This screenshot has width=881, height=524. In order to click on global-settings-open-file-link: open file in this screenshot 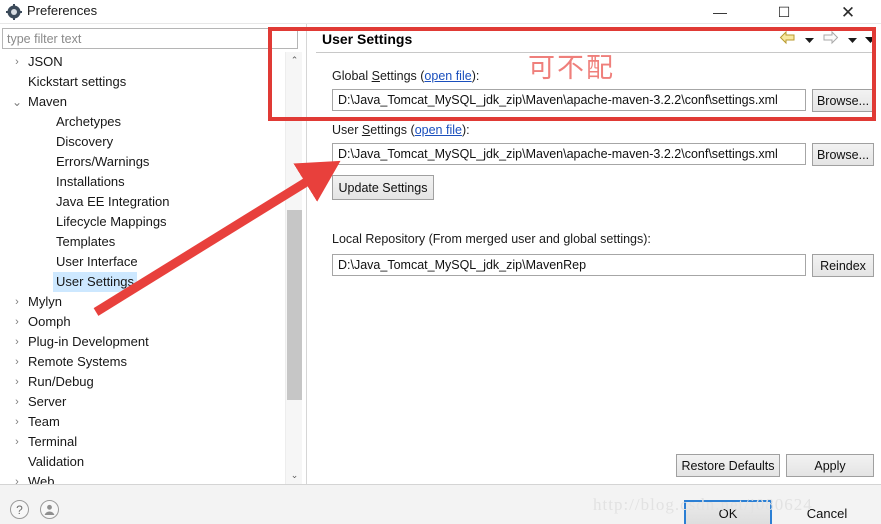, I will do `click(447, 76)`.